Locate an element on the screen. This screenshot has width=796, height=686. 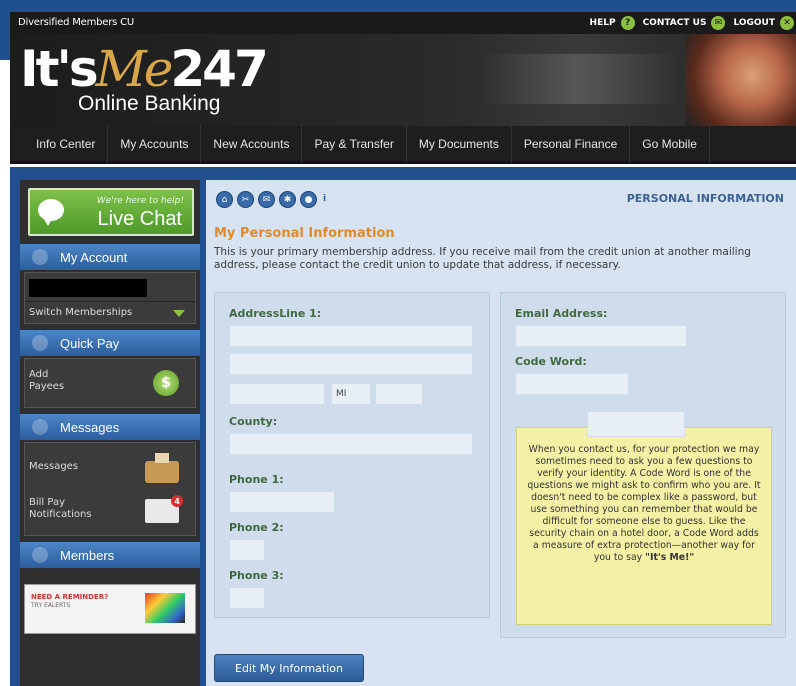
sidebar-head-messages: Messages is located at coordinates (110, 427).